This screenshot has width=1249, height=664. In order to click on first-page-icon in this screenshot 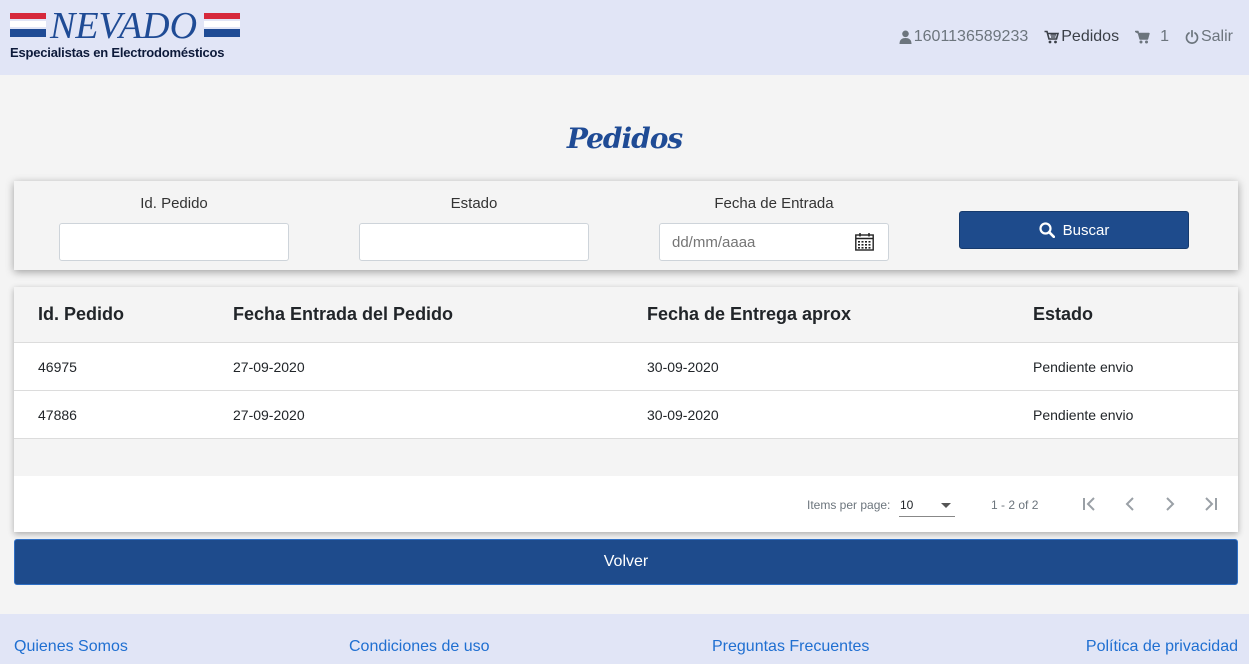, I will do `click(1089, 504)`.